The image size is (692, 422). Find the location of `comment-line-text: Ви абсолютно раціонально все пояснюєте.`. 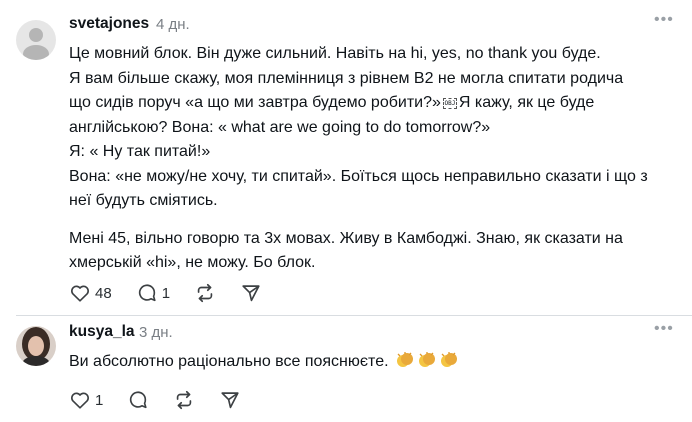

comment-line-text: Ви абсолютно раціонально все пояснюєте. is located at coordinates (229, 361).